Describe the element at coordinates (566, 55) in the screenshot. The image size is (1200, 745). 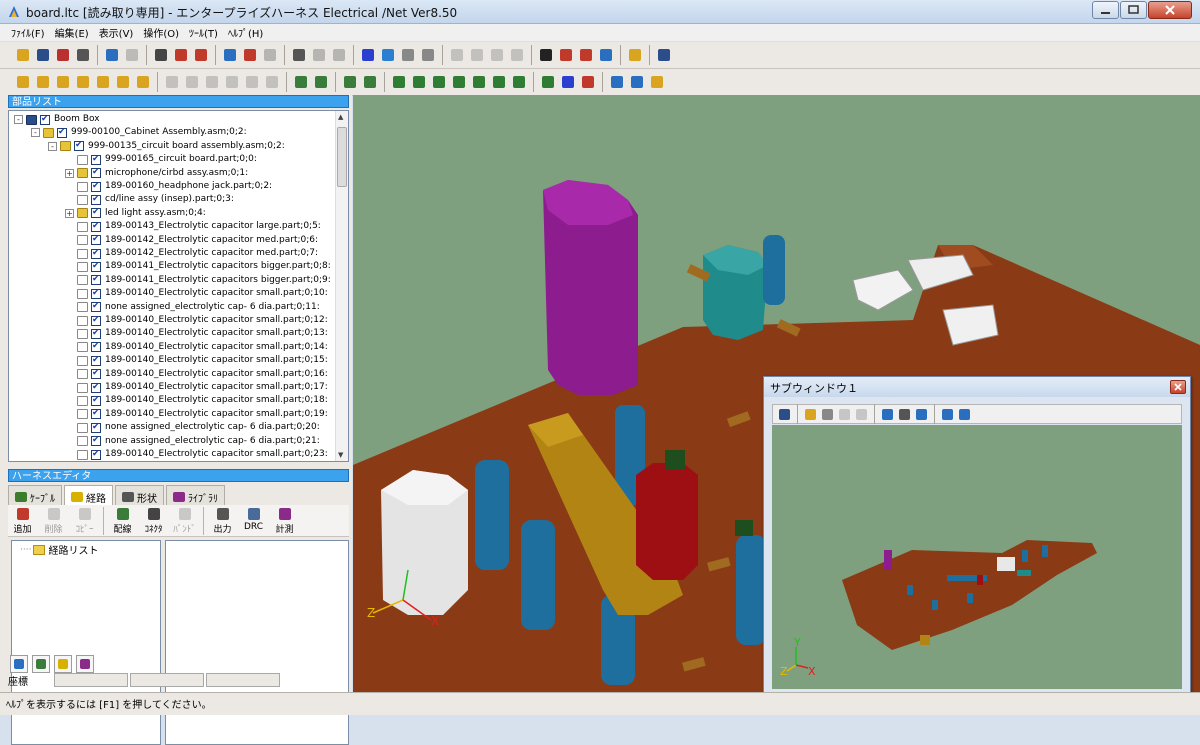
I see `auto-icon` at that location.